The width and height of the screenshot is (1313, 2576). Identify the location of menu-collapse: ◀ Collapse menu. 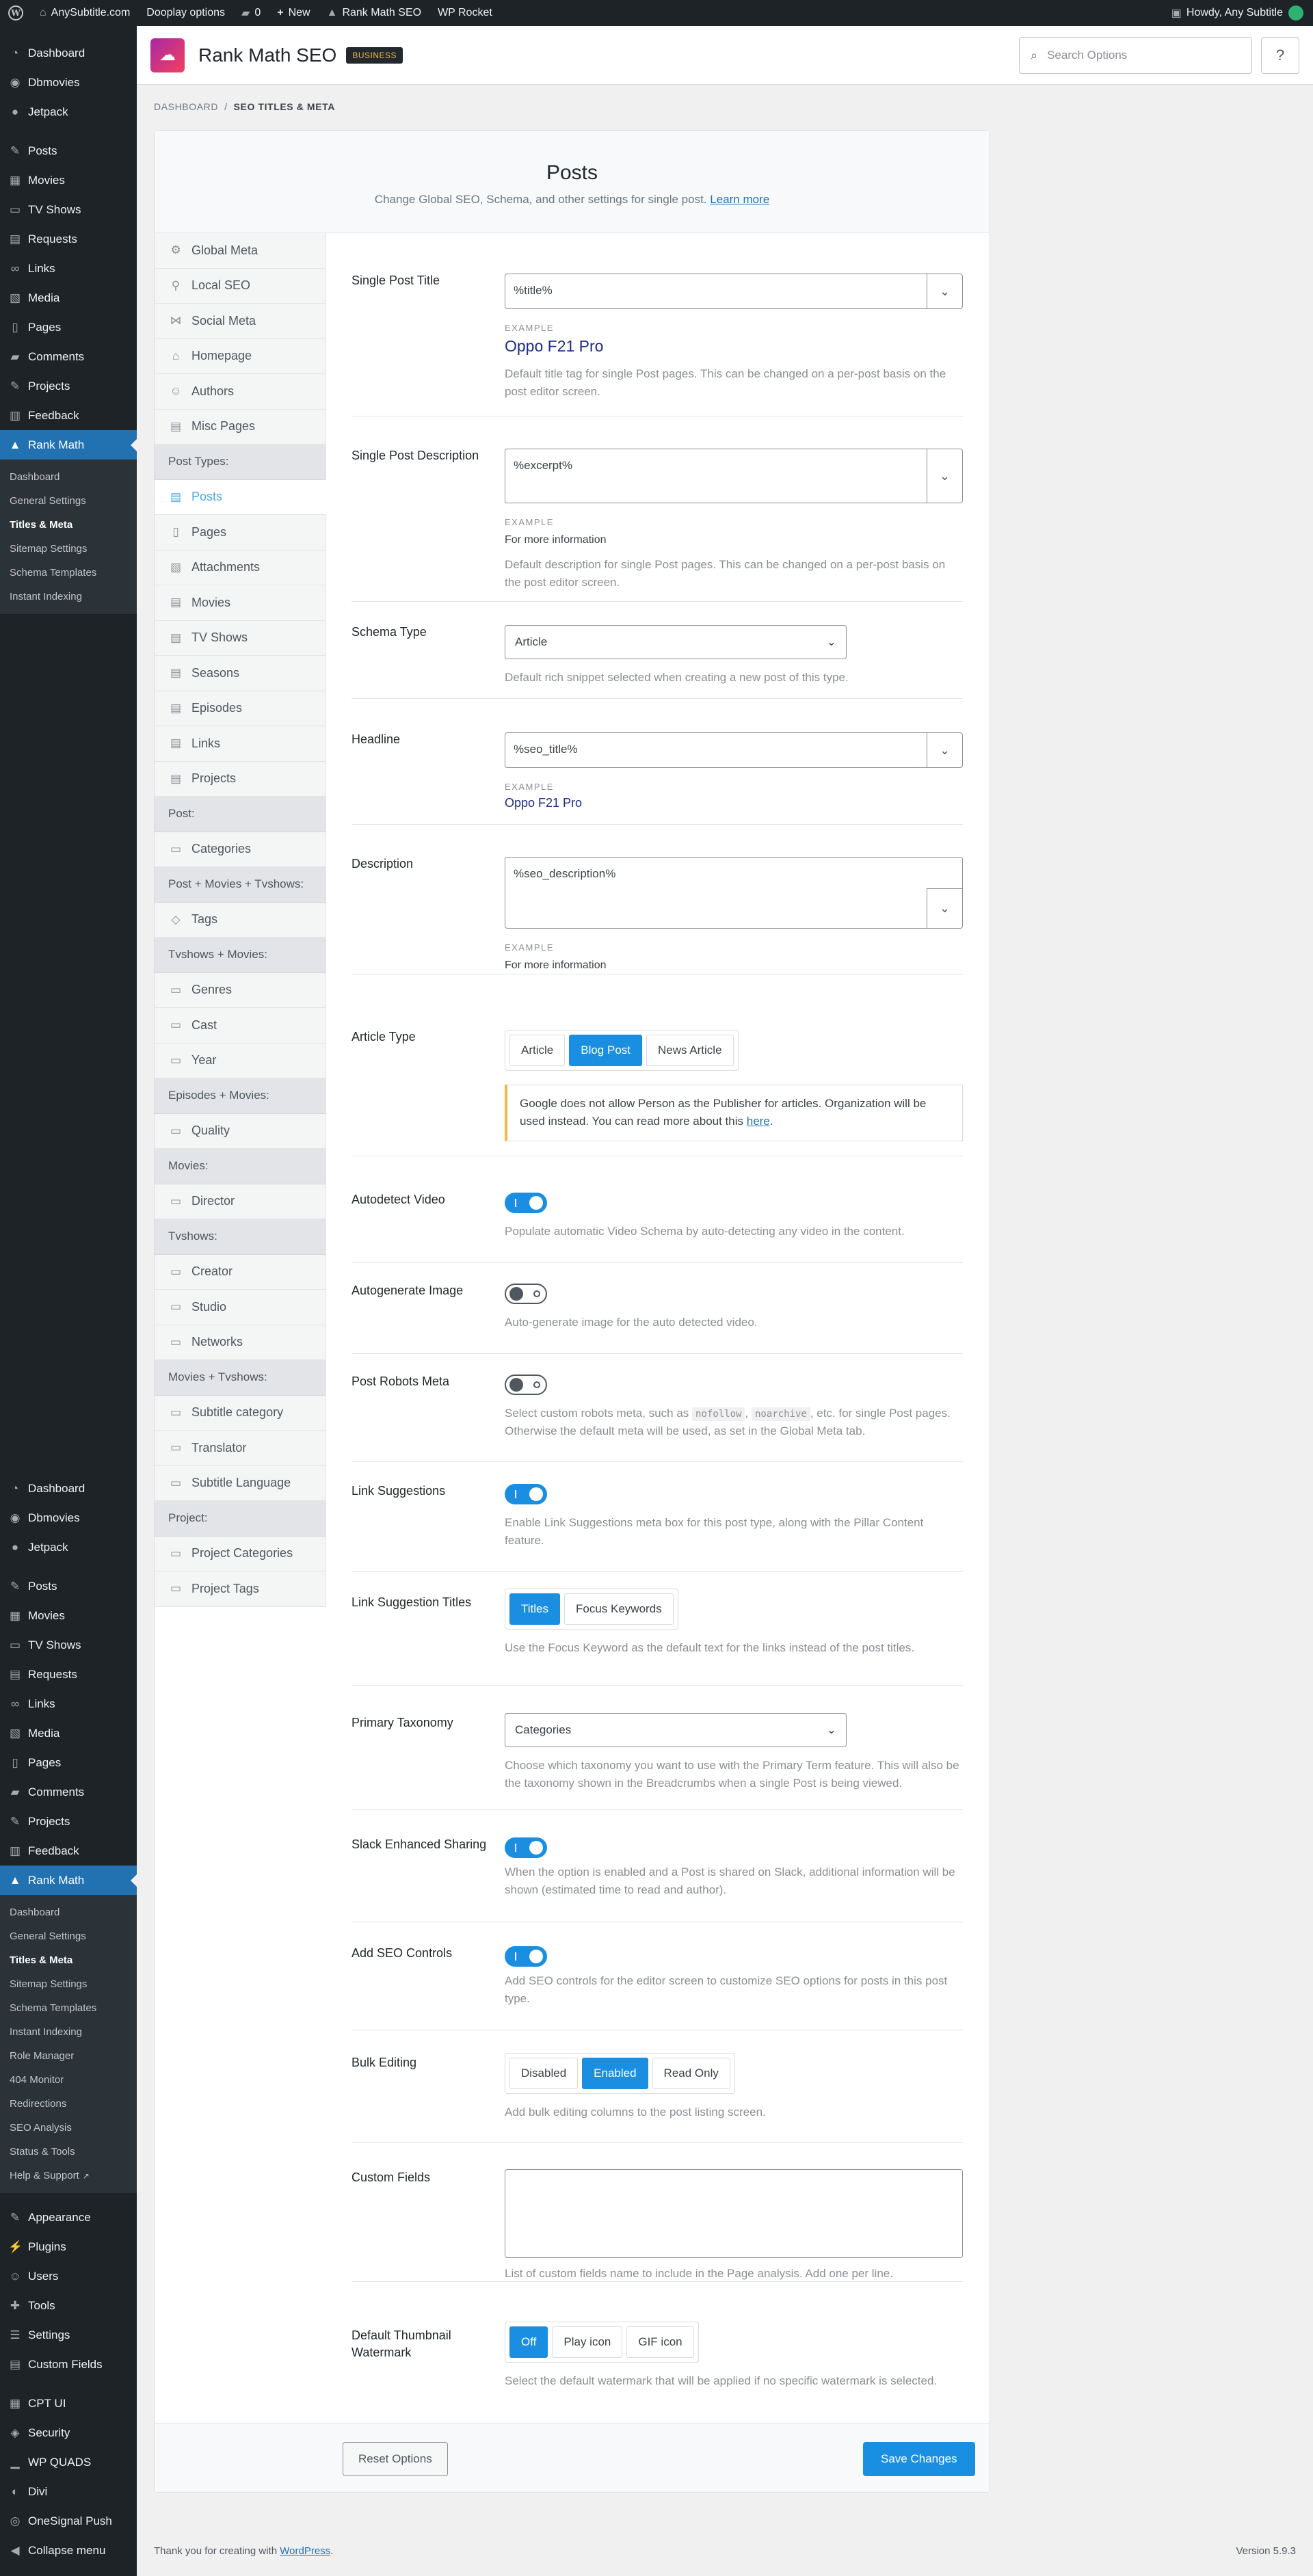
(68, 2550).